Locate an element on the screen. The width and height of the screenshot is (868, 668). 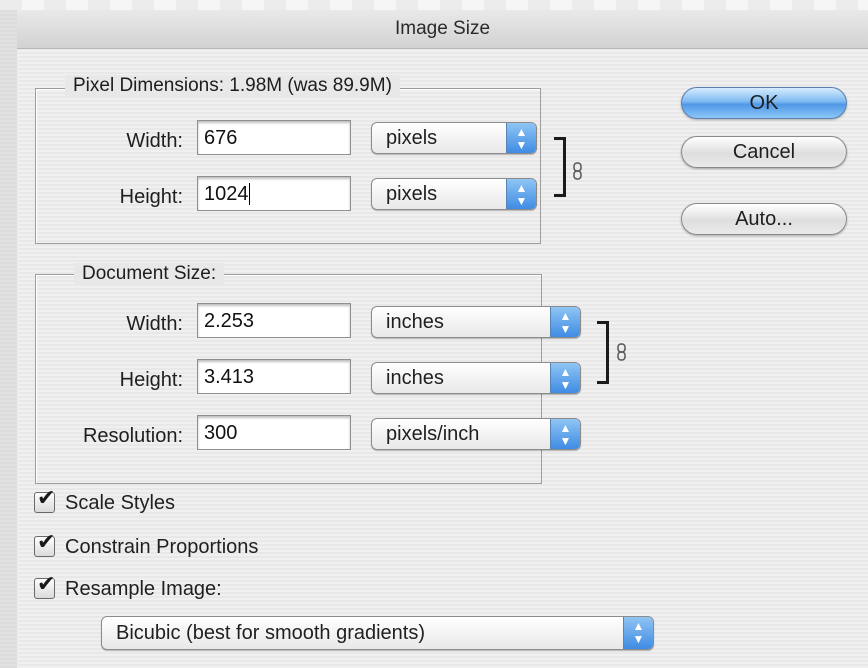
resample-method-select: Bicubic (best for smooth gradients) ▲ ▼ is located at coordinates (377, 633).